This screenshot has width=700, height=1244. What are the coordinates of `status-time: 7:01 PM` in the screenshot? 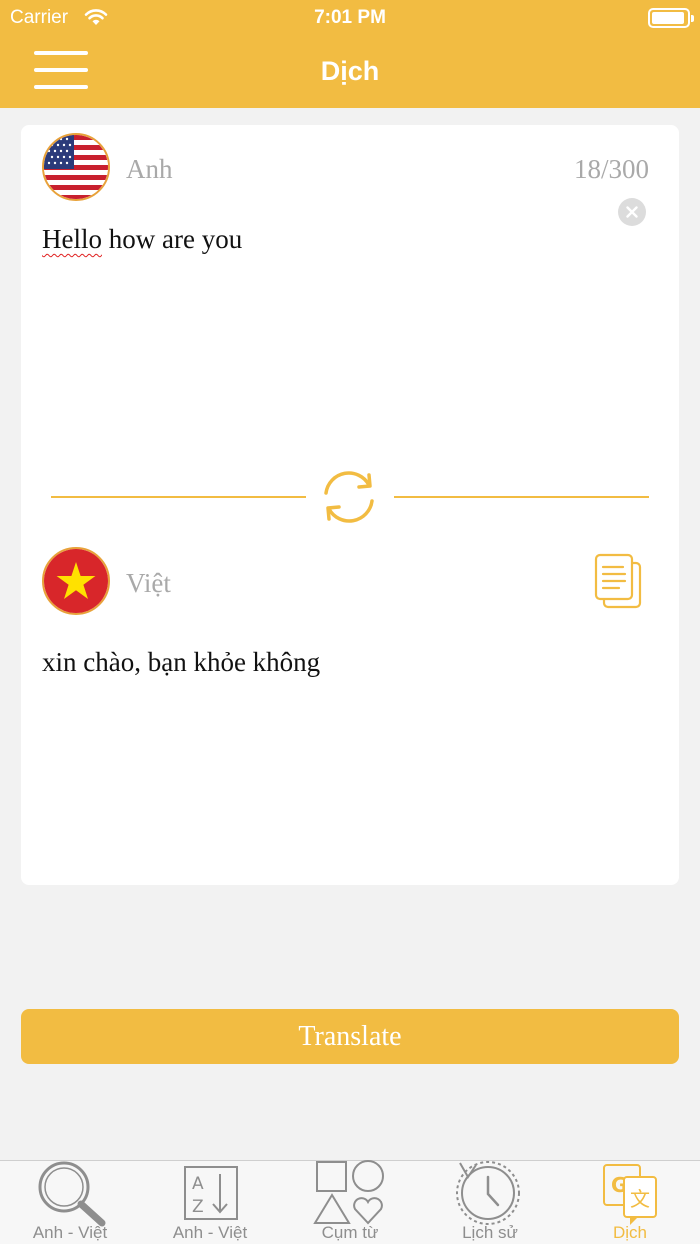 It's located at (350, 17).